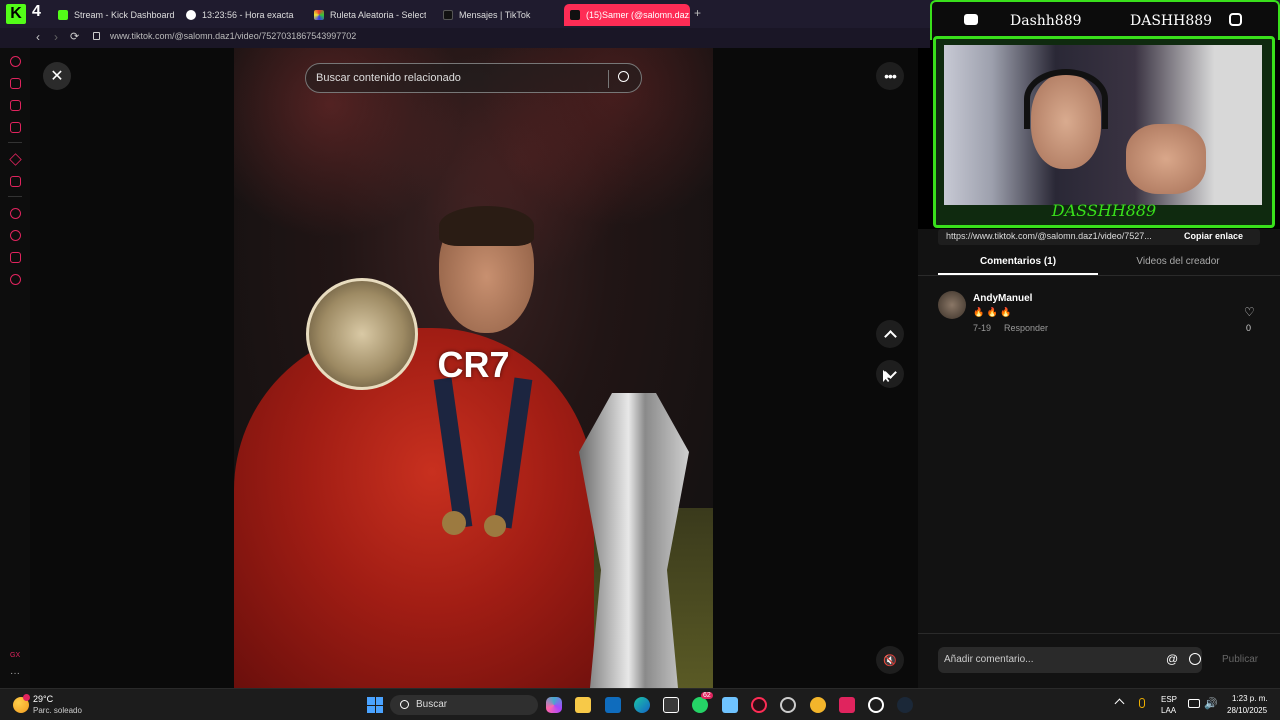 This screenshot has height=720, width=1280. What do you see at coordinates (1249, 328) in the screenshot?
I see `like-count: 0` at bounding box center [1249, 328].